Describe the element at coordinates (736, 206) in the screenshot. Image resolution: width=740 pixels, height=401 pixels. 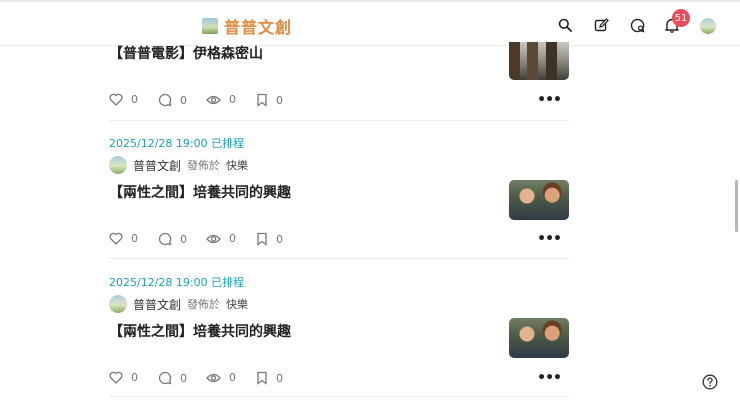
I see `page-scrollbar` at that location.